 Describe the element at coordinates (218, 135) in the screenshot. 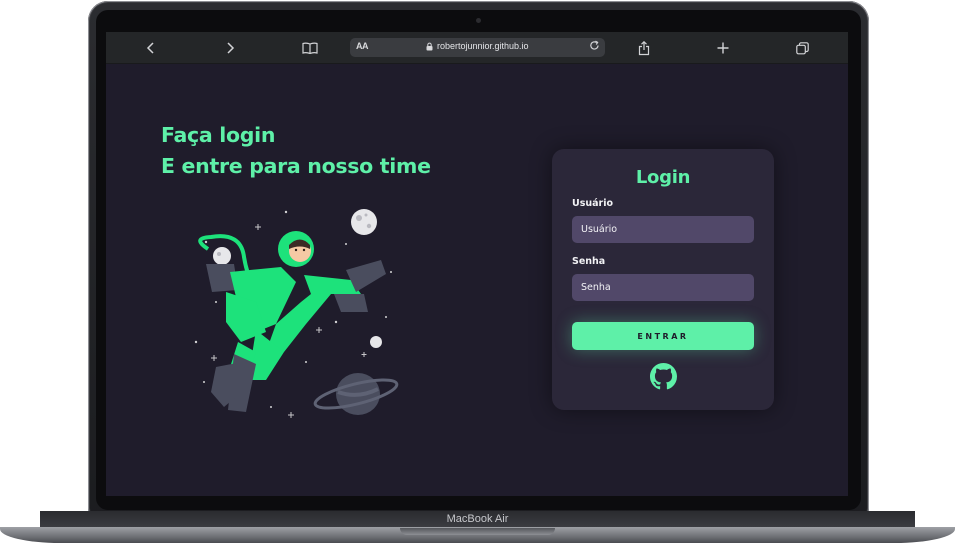

I see `headline-line-1: Faça login` at that location.